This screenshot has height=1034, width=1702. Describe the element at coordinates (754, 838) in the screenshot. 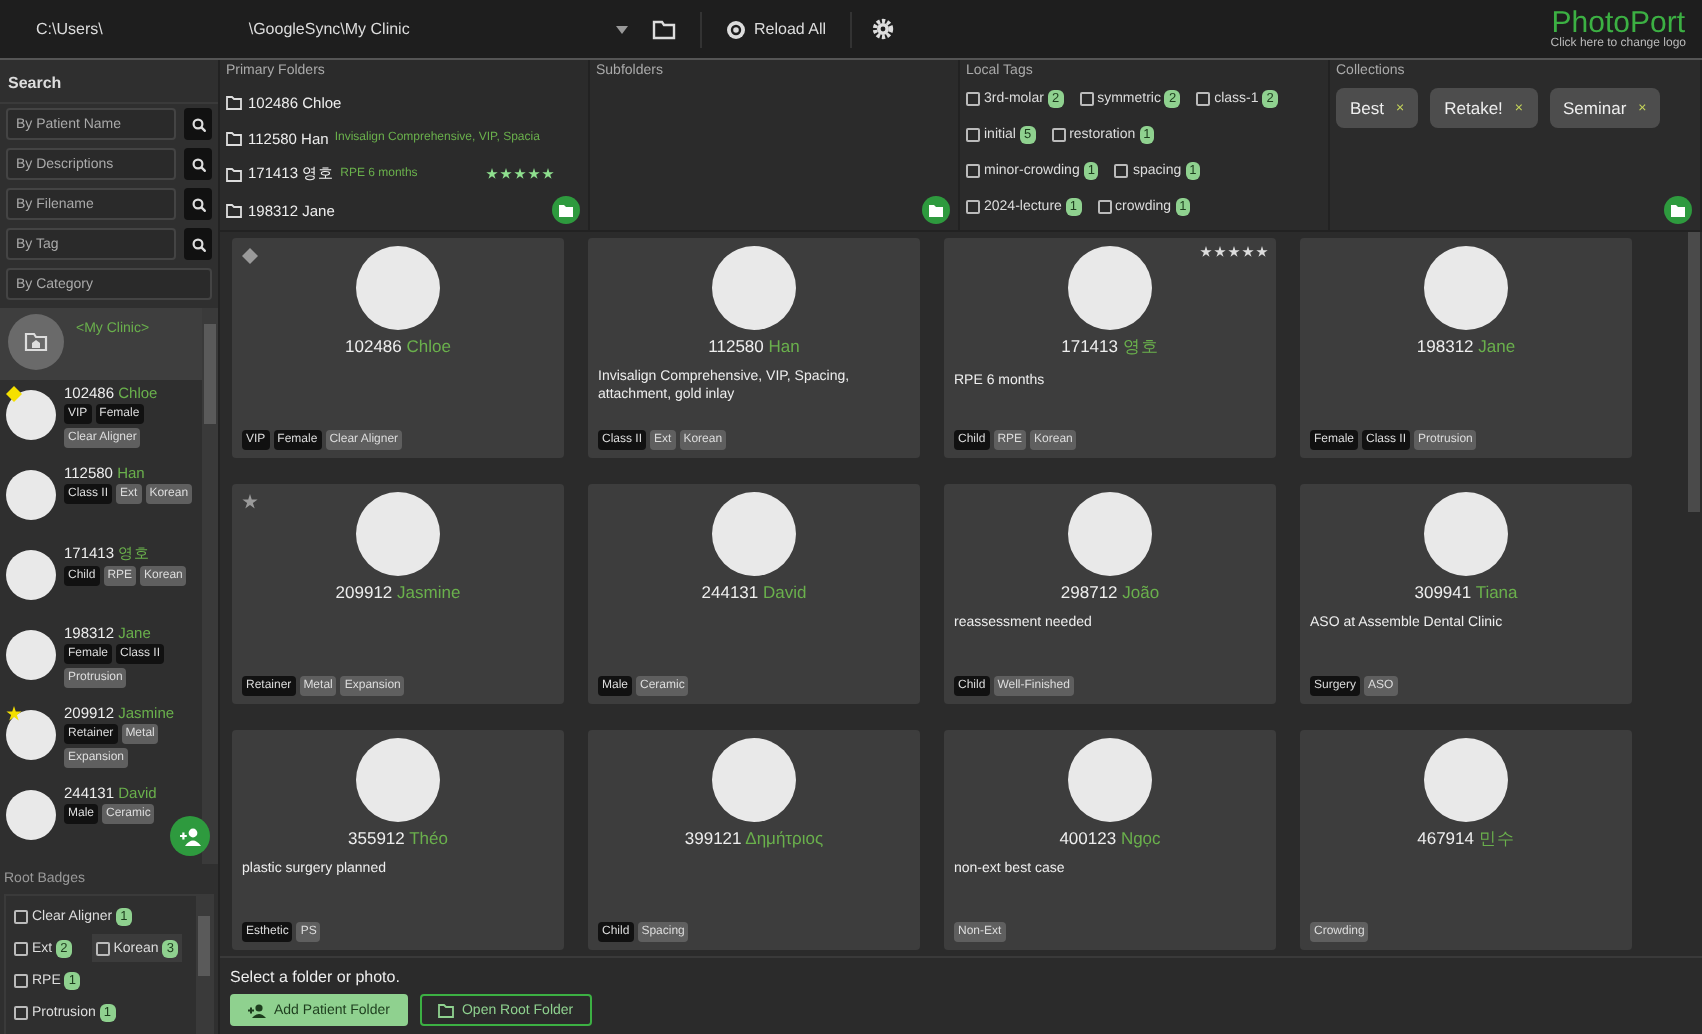

I see `patient-name: 399121 Δημήτριος` at that location.